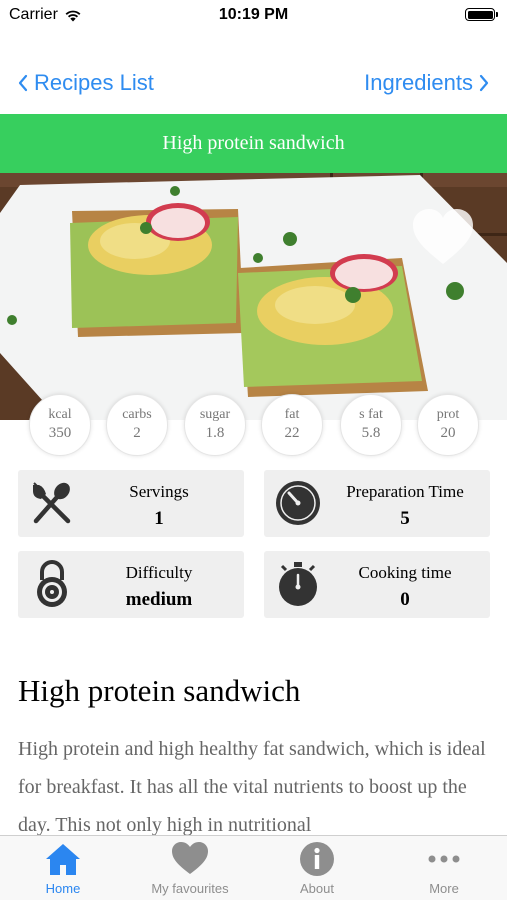  I want to click on nutrition-label: fat, so click(292, 414).